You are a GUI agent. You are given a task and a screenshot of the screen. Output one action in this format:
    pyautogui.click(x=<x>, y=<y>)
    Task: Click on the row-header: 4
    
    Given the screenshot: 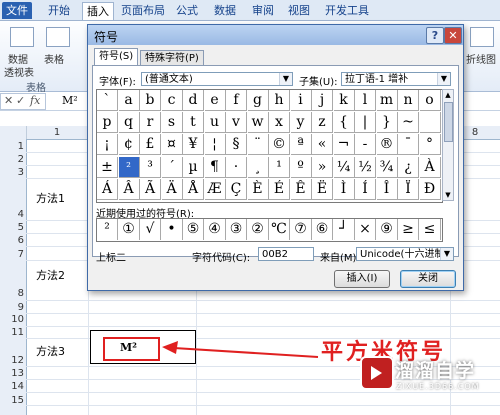 What is the action you would take?
    pyautogui.click(x=12, y=214)
    